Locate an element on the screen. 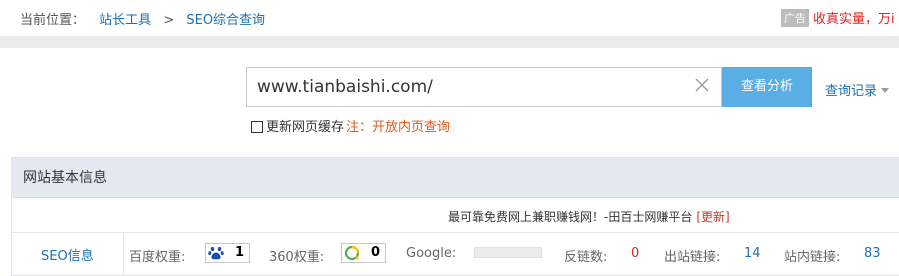 The height and width of the screenshot is (276, 899). 360-weight-badge: 0 is located at coordinates (363, 253).